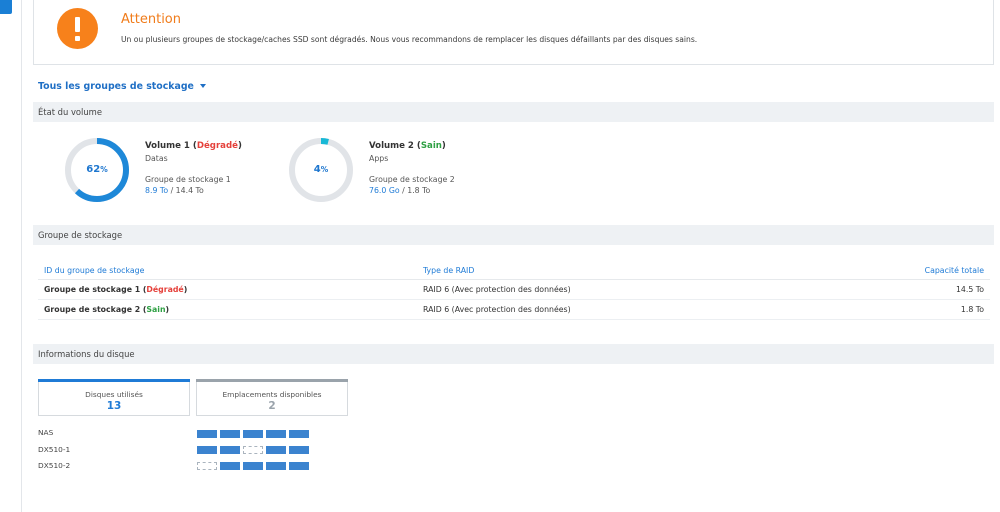  I want to click on left-rail, so click(11, 256).